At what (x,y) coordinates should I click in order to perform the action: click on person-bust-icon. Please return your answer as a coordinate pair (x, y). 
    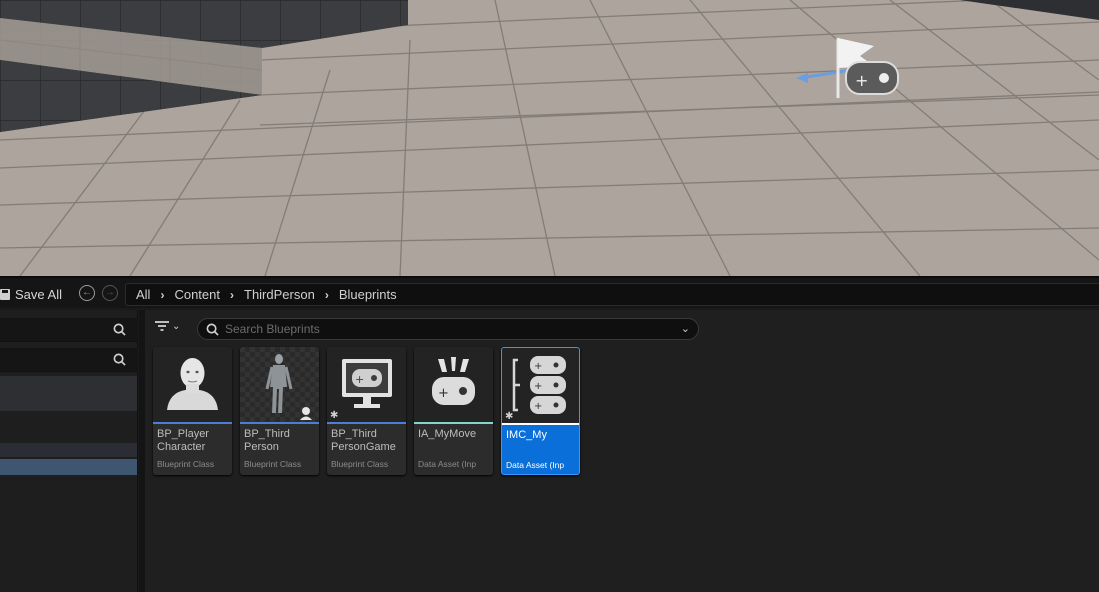
    Looking at the image, I should click on (192, 384).